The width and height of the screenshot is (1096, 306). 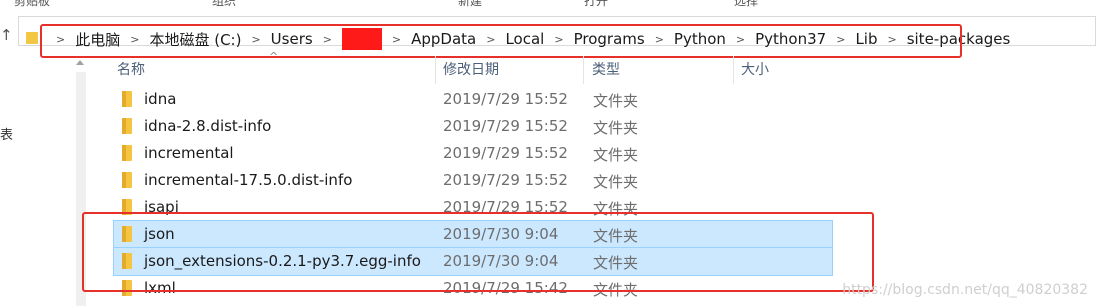 I want to click on file-name: idna, so click(x=160, y=99).